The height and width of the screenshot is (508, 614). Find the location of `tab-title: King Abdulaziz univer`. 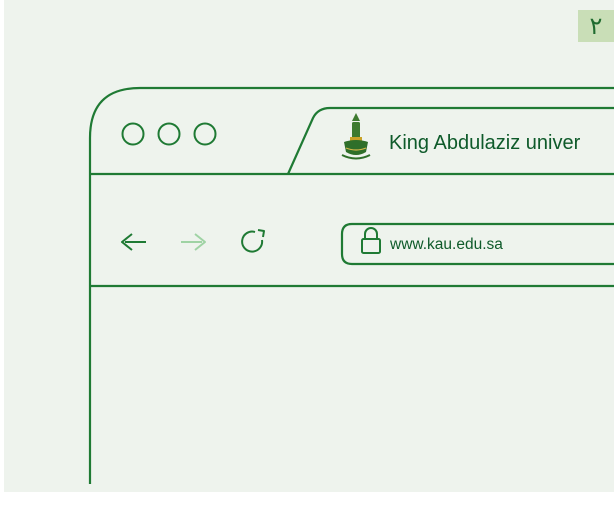

tab-title: King Abdulaziz univer is located at coordinates (485, 143).